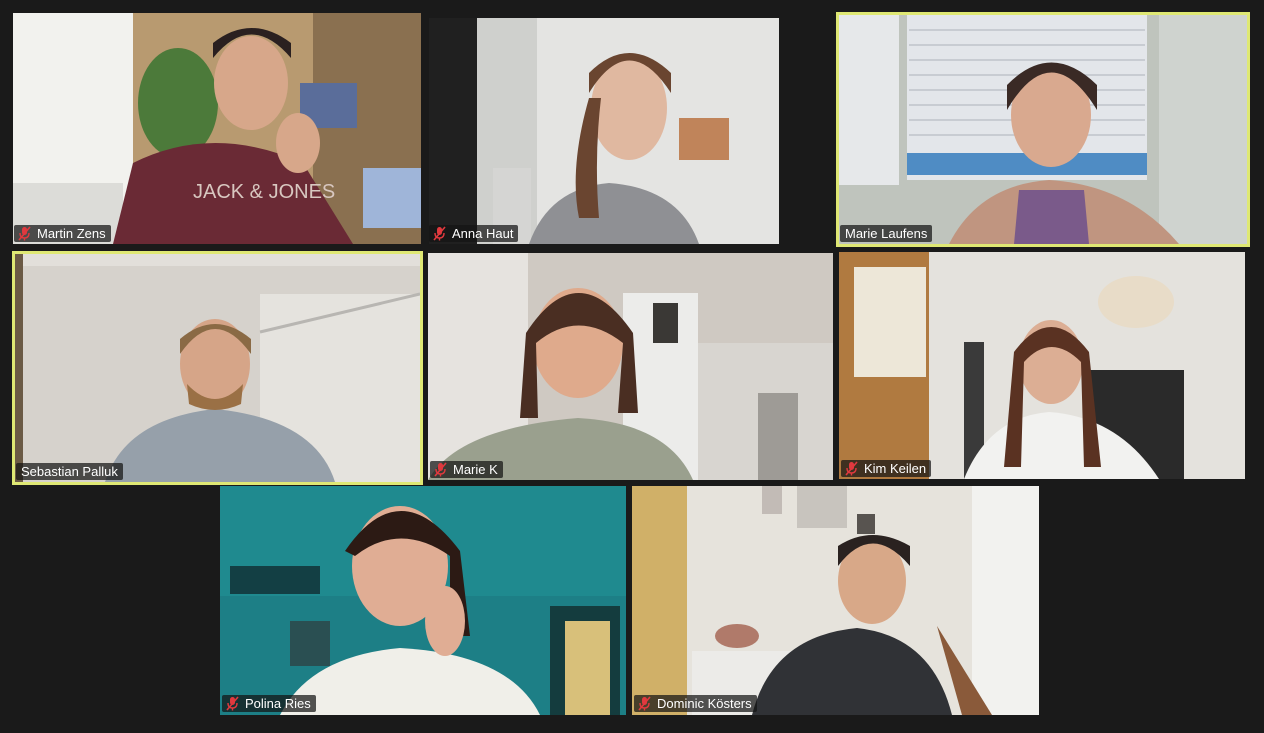 This screenshot has width=1264, height=733. I want to click on participant-name: Anna Haut, so click(483, 233).